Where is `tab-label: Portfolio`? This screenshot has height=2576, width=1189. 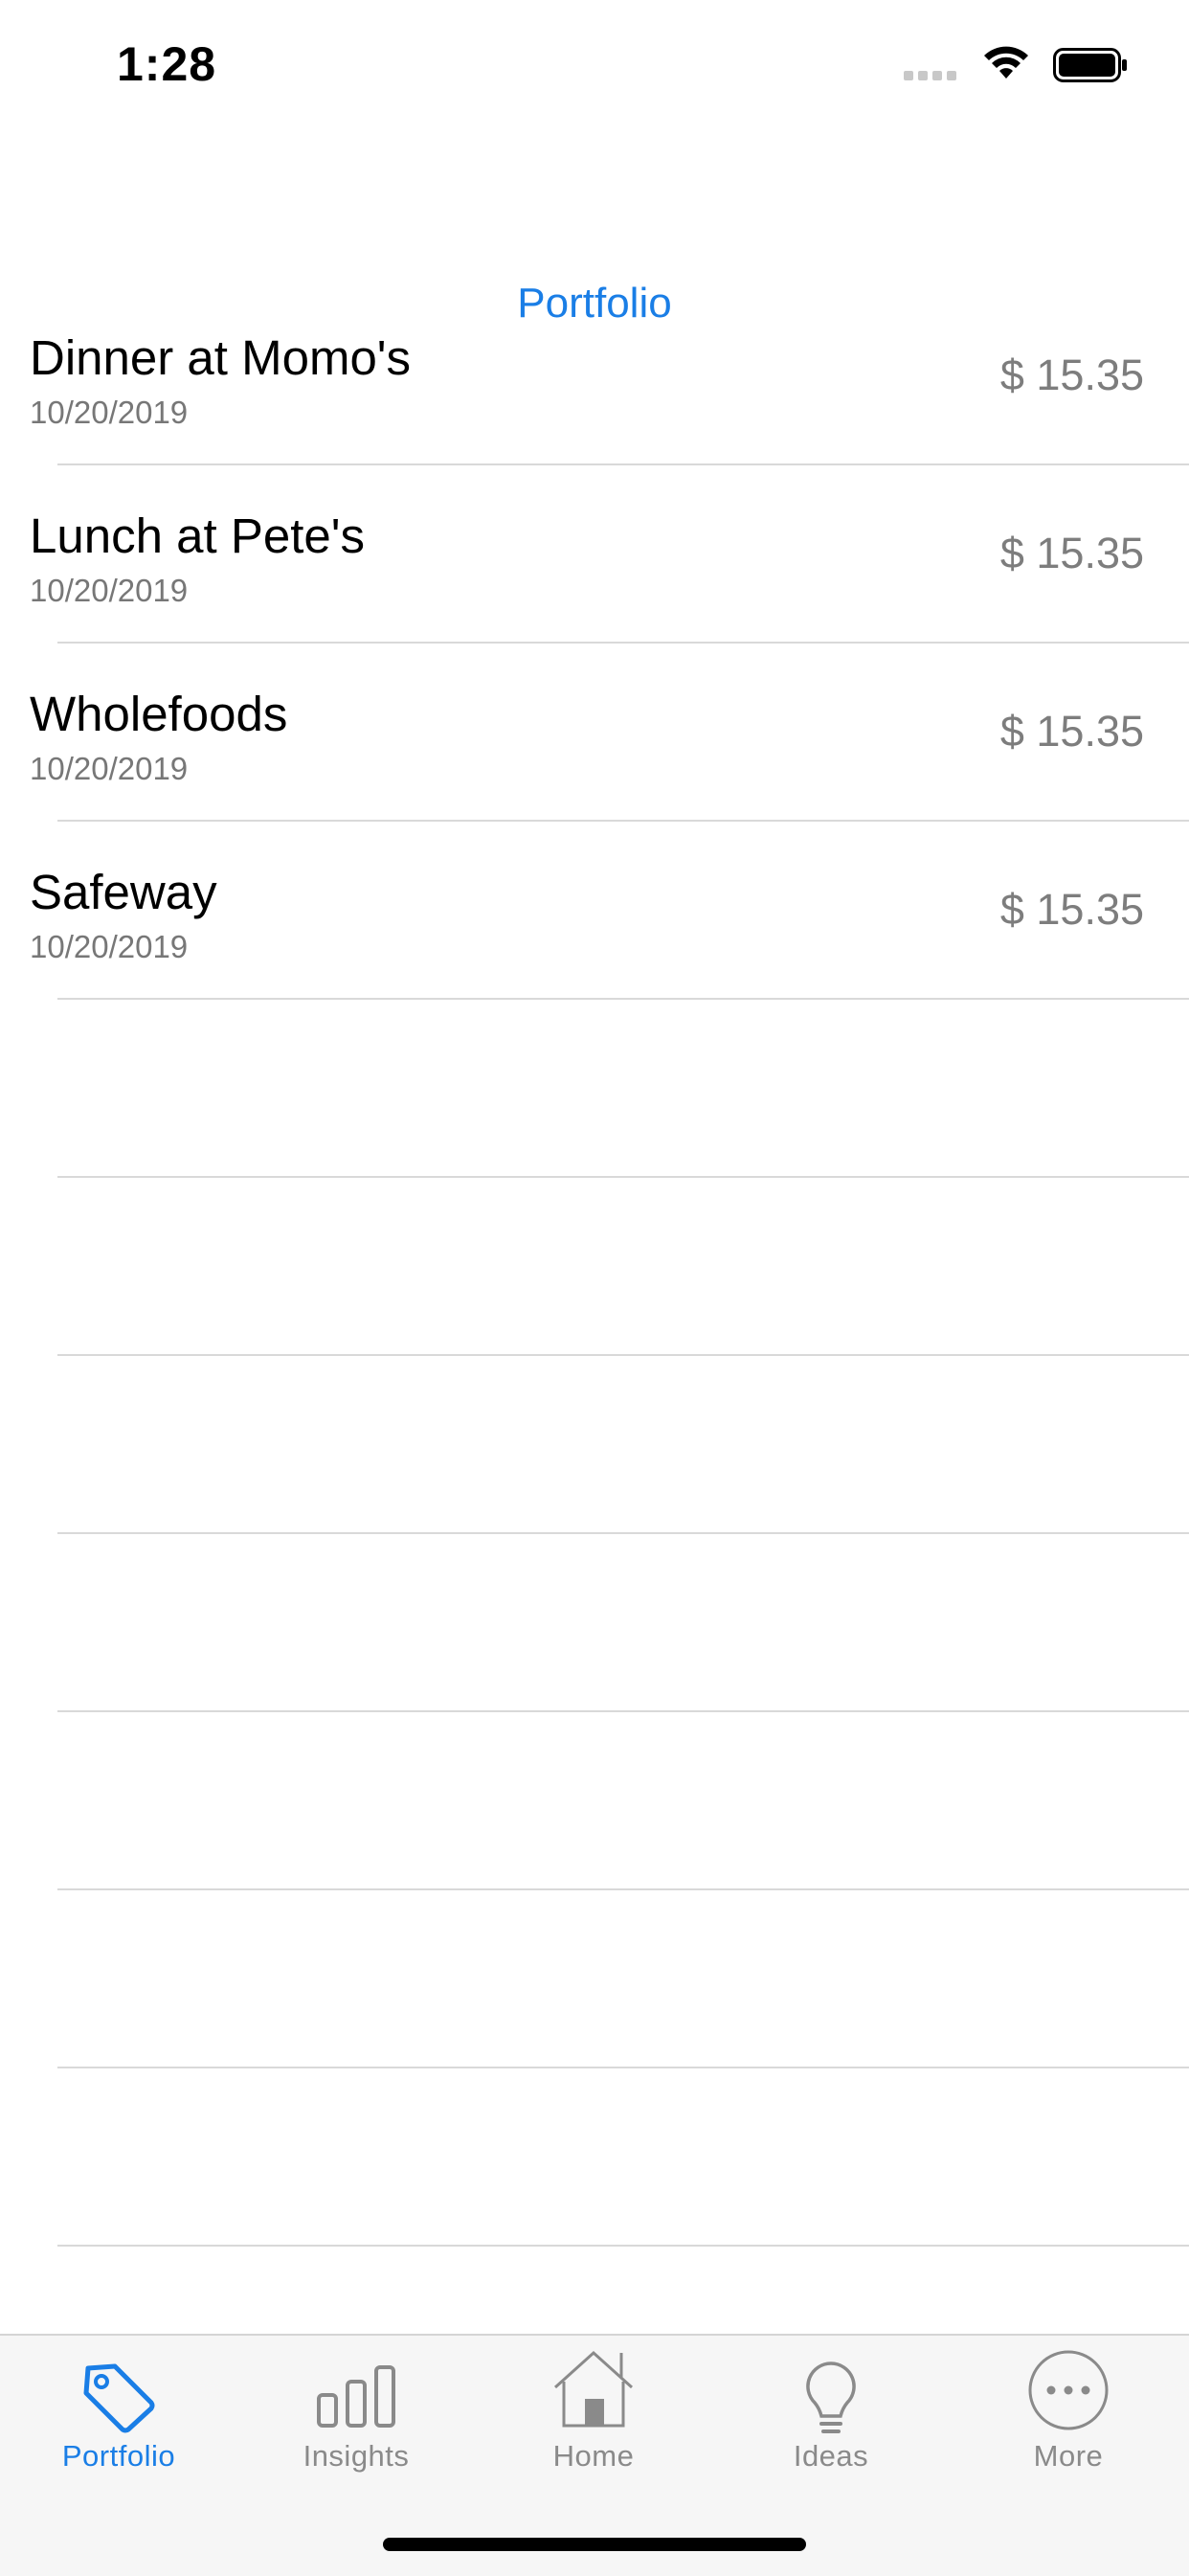 tab-label: Portfolio is located at coordinates (118, 2456).